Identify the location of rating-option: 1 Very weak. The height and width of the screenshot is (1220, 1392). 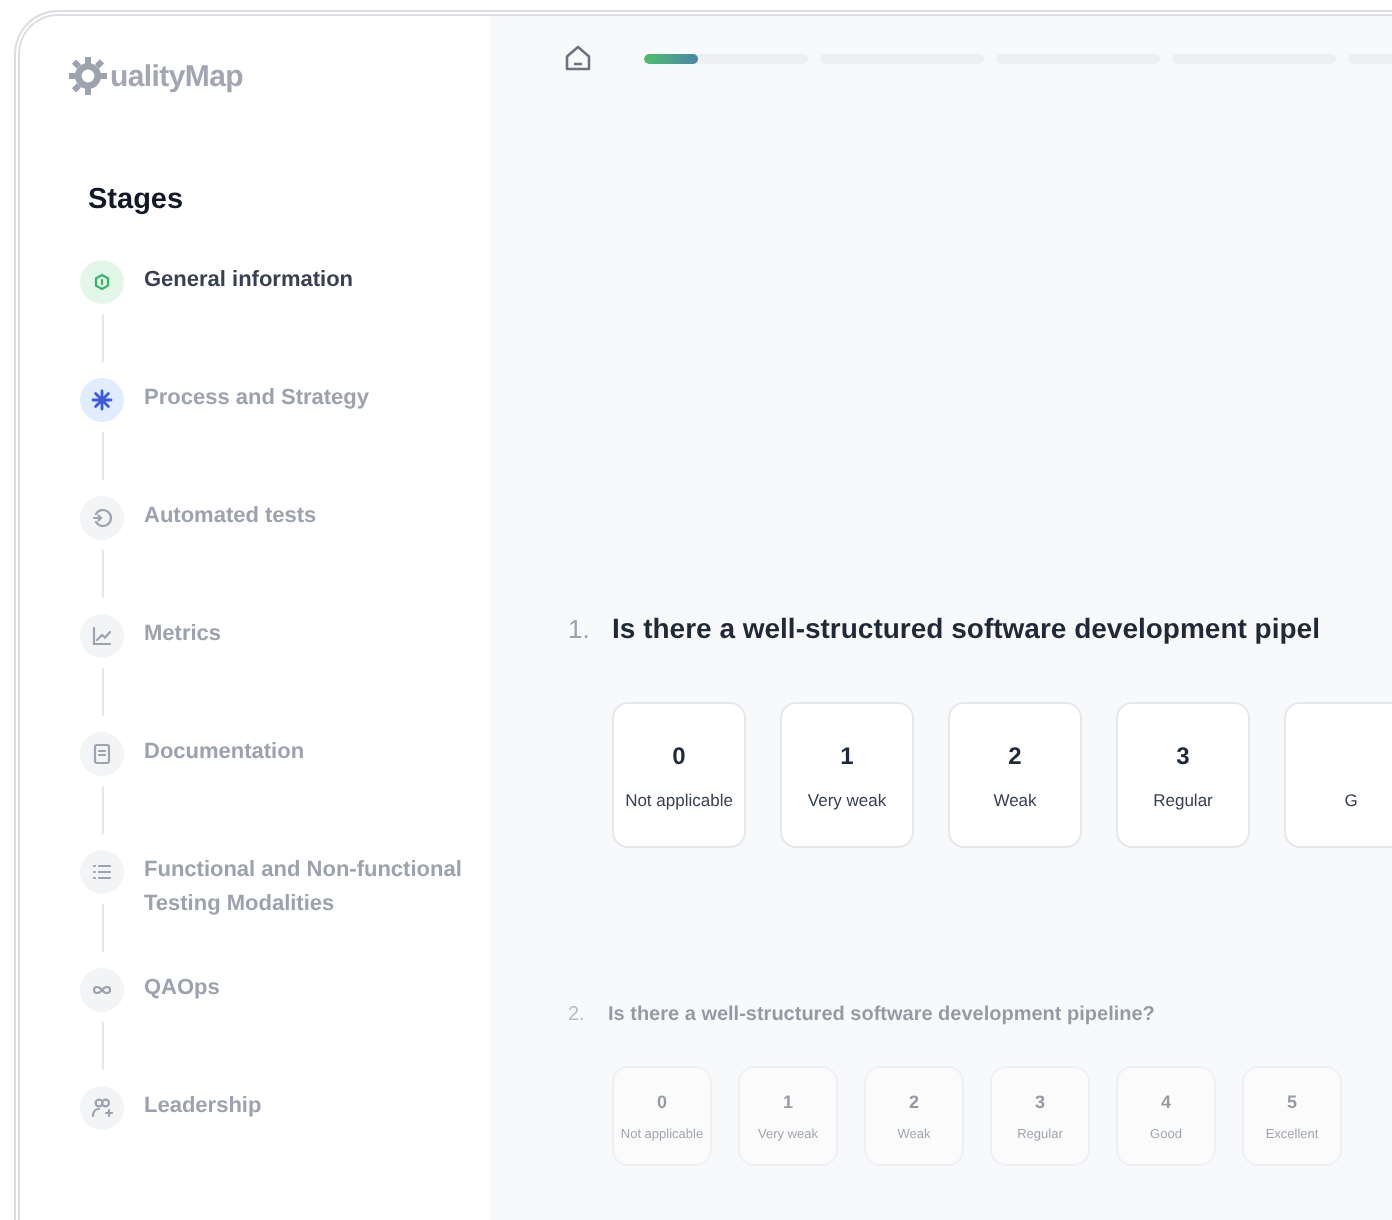
(847, 775).